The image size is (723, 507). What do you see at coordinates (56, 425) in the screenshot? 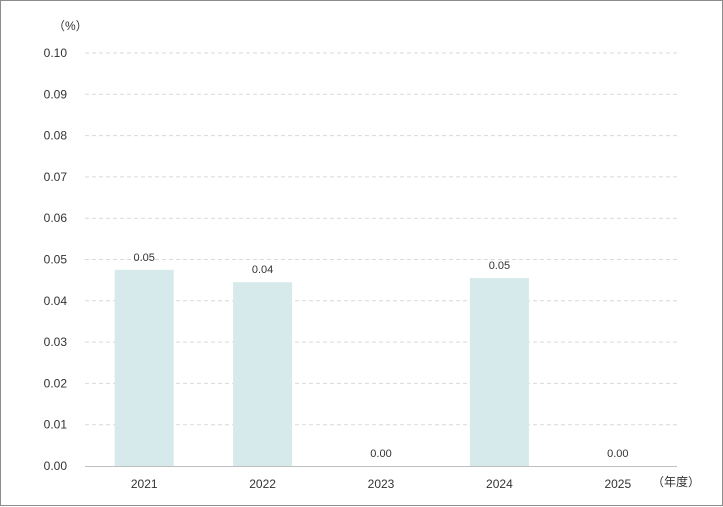
I see `y-tick-label: 0.01` at bounding box center [56, 425].